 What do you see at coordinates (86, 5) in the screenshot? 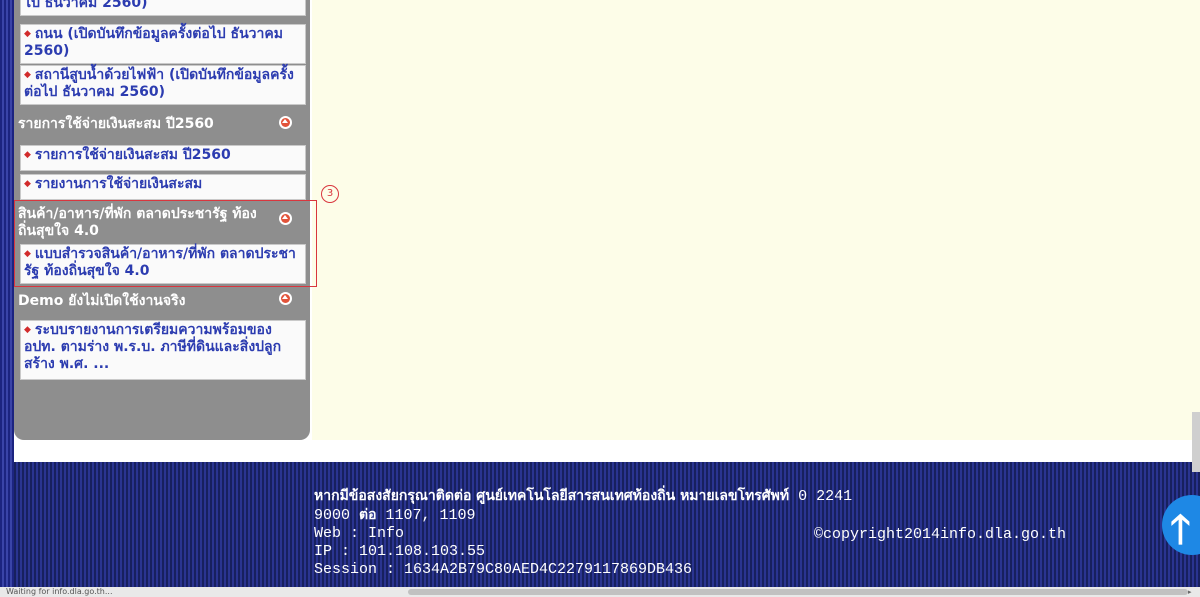
I see `sidebar-link-label: ไป ธันวาคม 2560)` at bounding box center [86, 5].